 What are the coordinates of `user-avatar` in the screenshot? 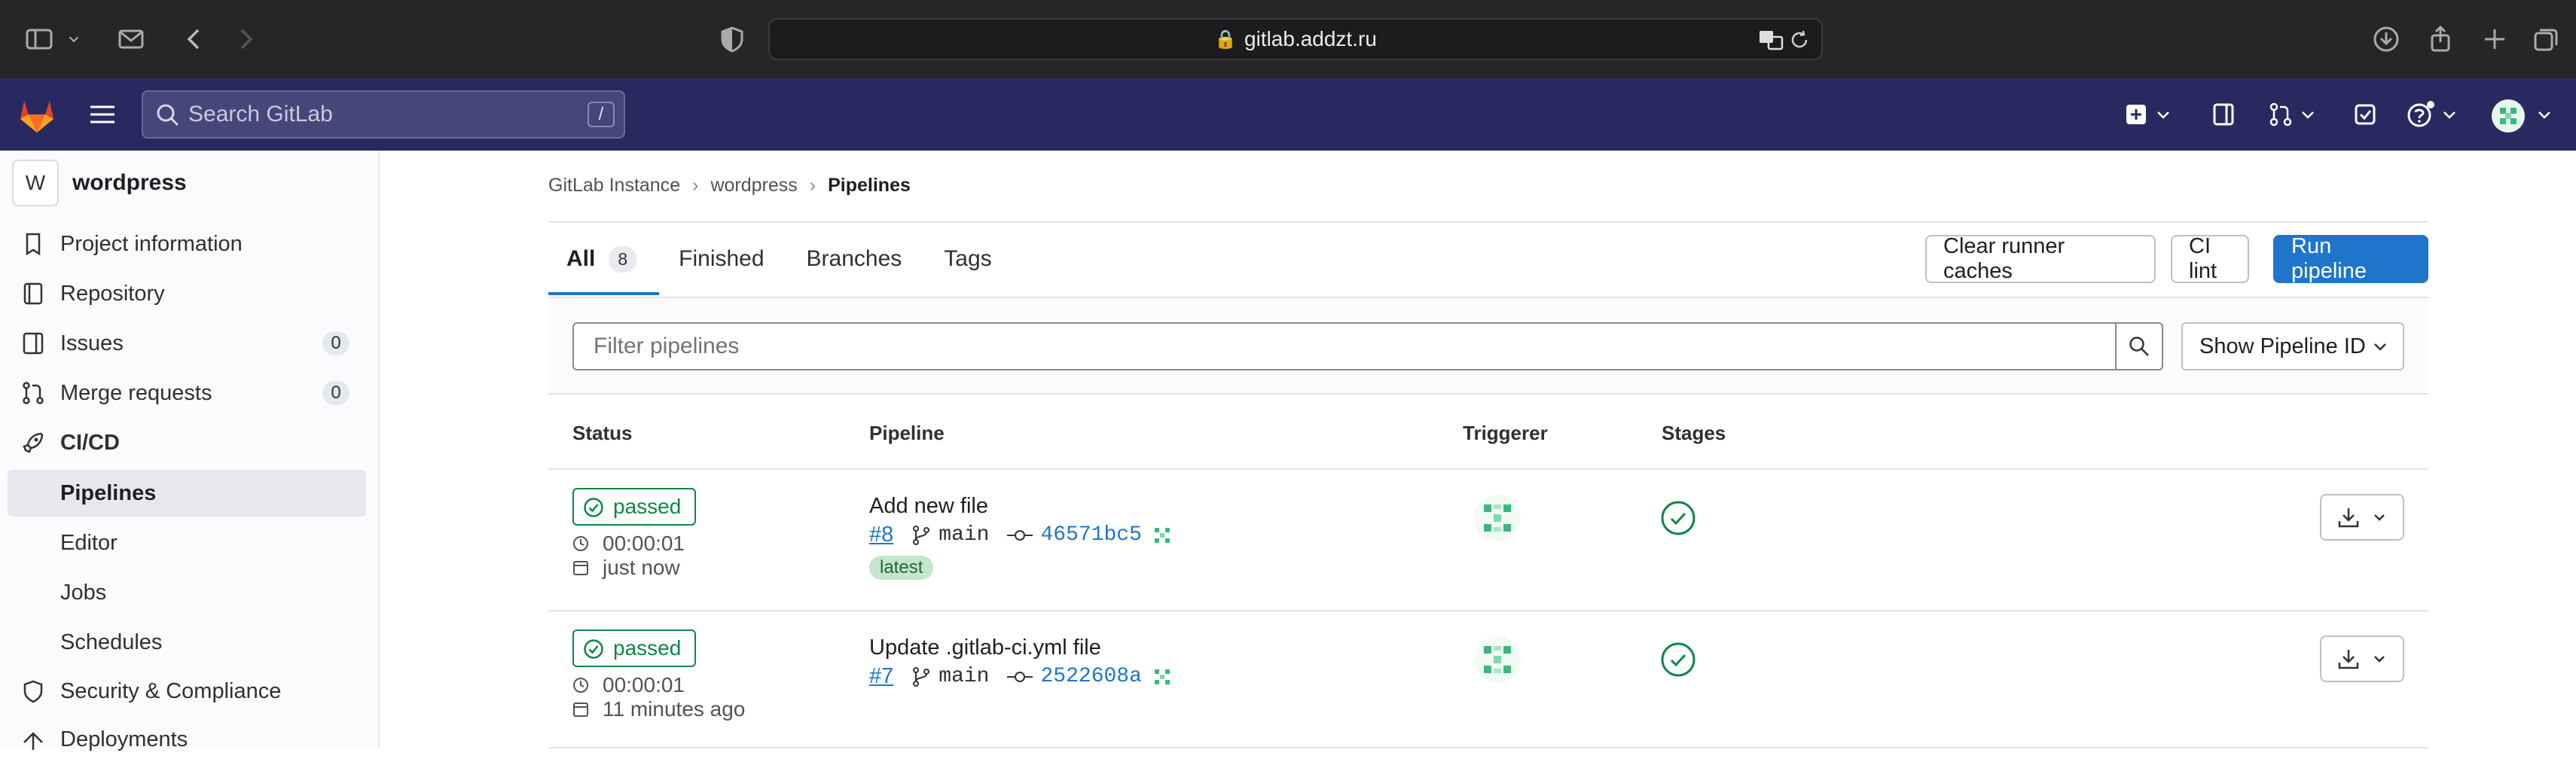 It's located at (2508, 116).